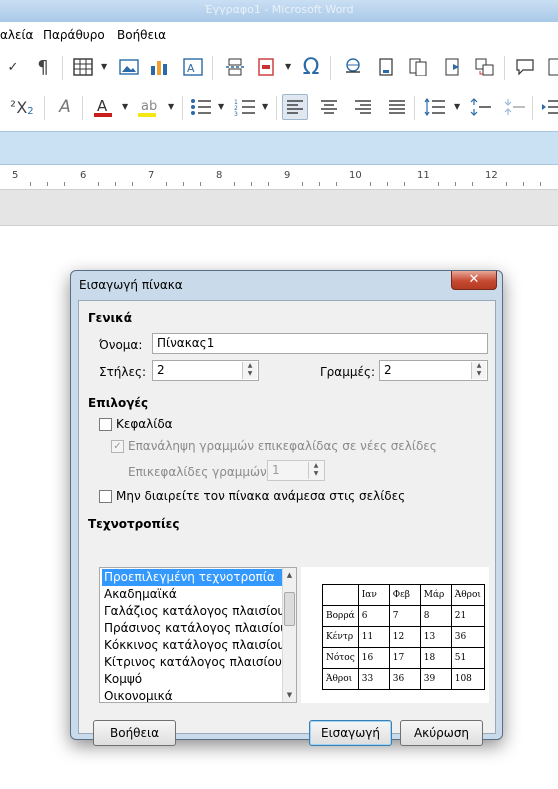 The image size is (558, 789). I want to click on list-item: Κόκκινος κατάλογος πλαισίου, so click(193, 645).